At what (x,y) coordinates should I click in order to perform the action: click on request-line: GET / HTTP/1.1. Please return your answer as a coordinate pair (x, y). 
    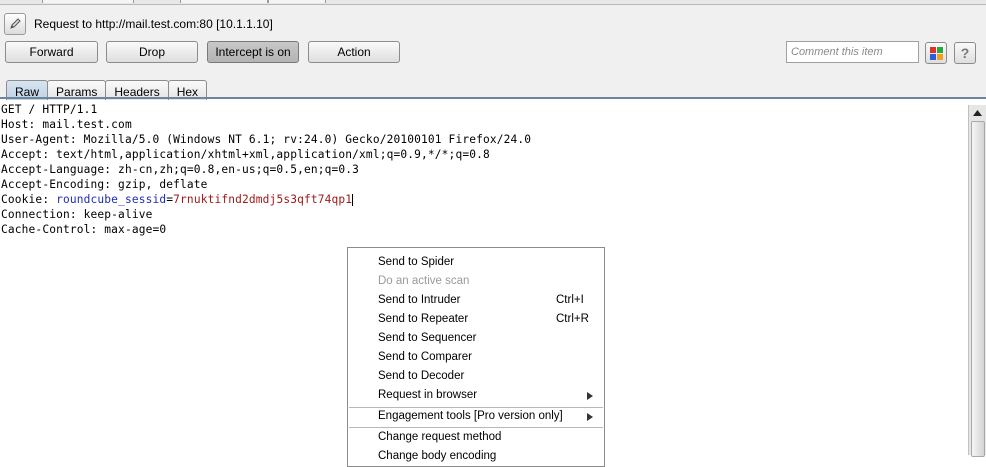
    Looking at the image, I should click on (49, 109).